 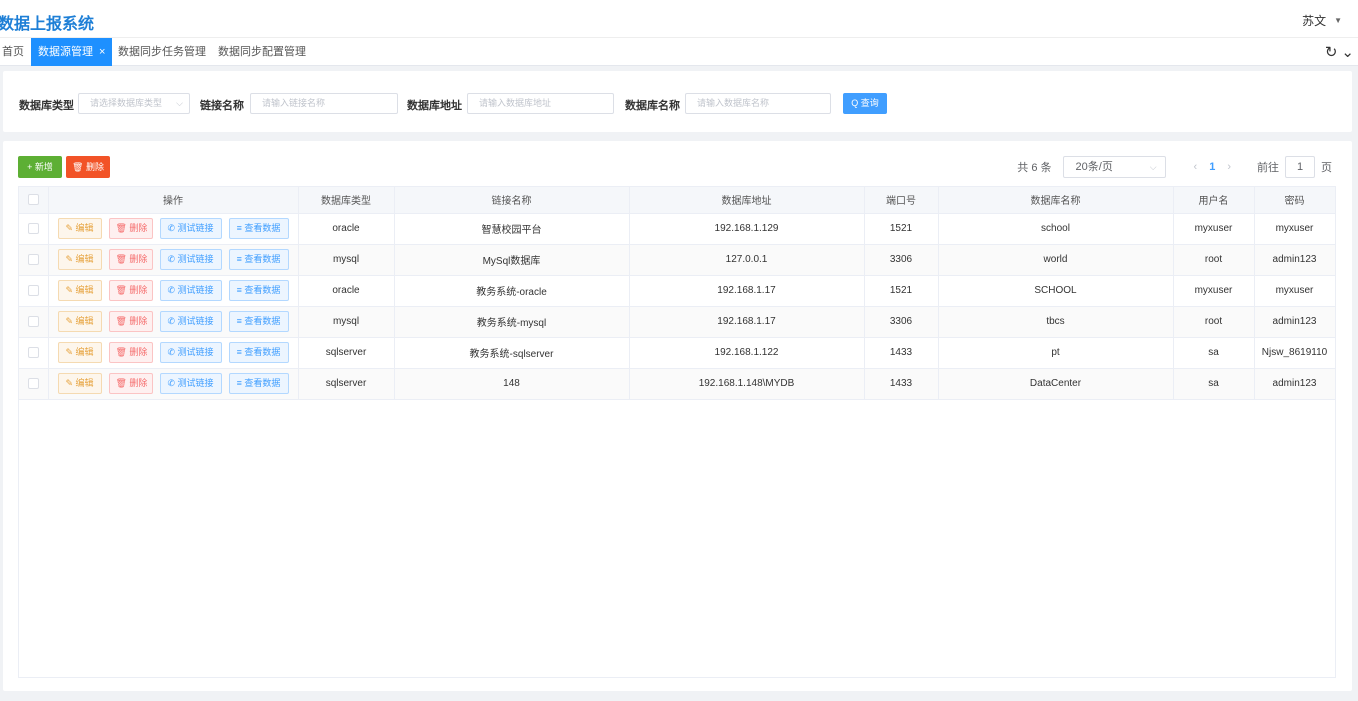 What do you see at coordinates (1196, 167) in the screenshot?
I see `prev-page-icon: ‹` at bounding box center [1196, 167].